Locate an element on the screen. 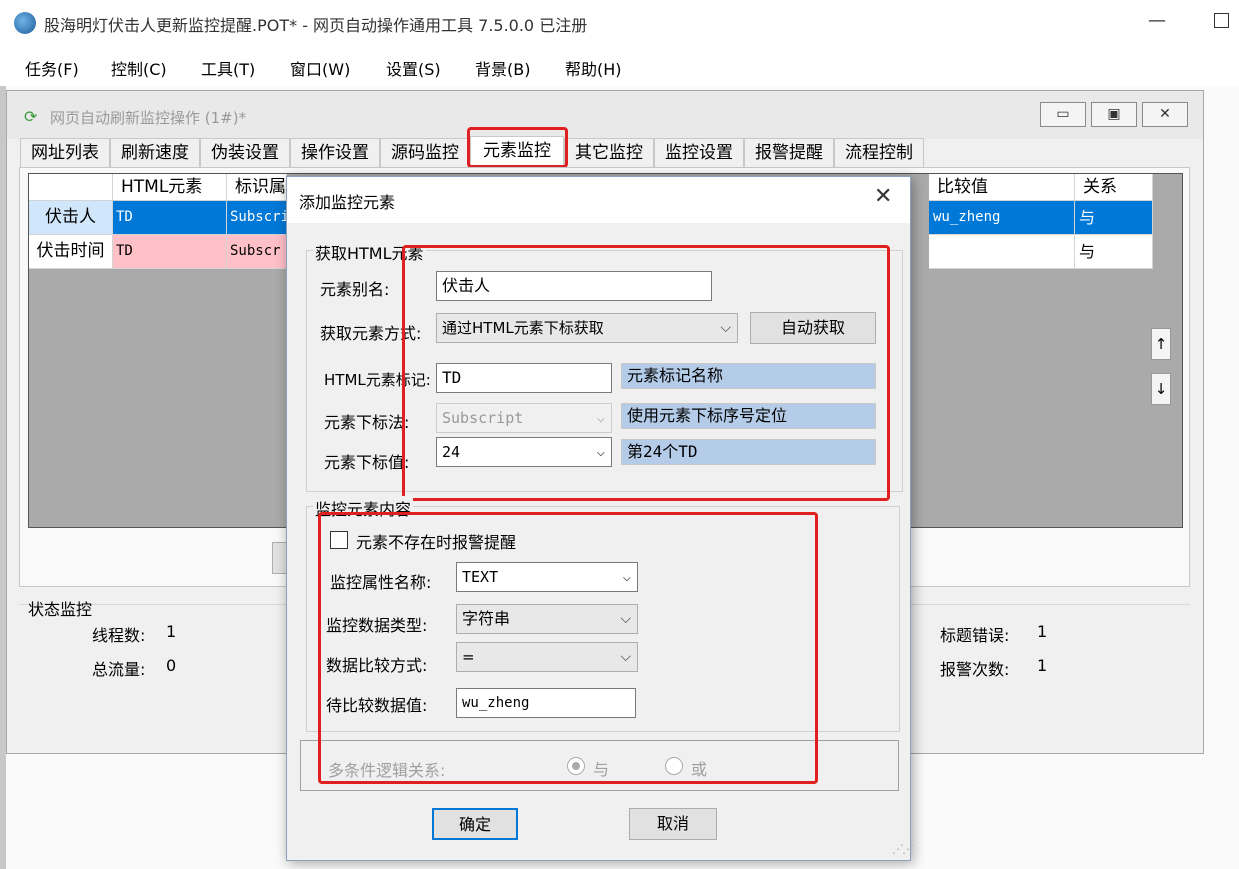  child-minimize-button: ▭ is located at coordinates (1063, 114).